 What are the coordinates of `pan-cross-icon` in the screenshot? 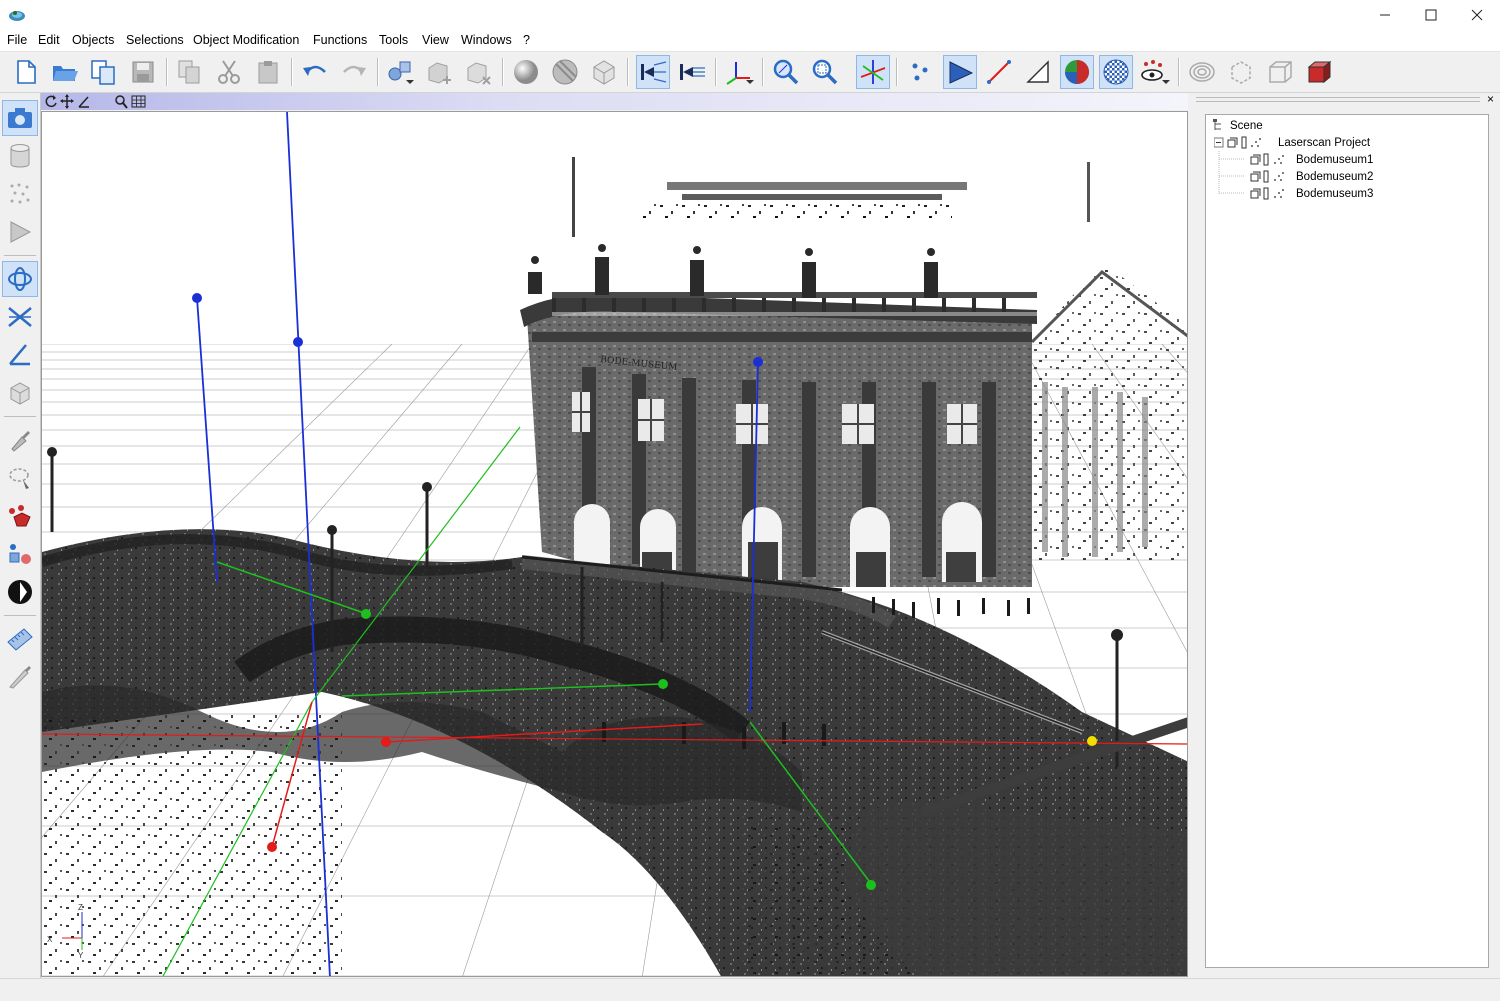 It's located at (20, 317).